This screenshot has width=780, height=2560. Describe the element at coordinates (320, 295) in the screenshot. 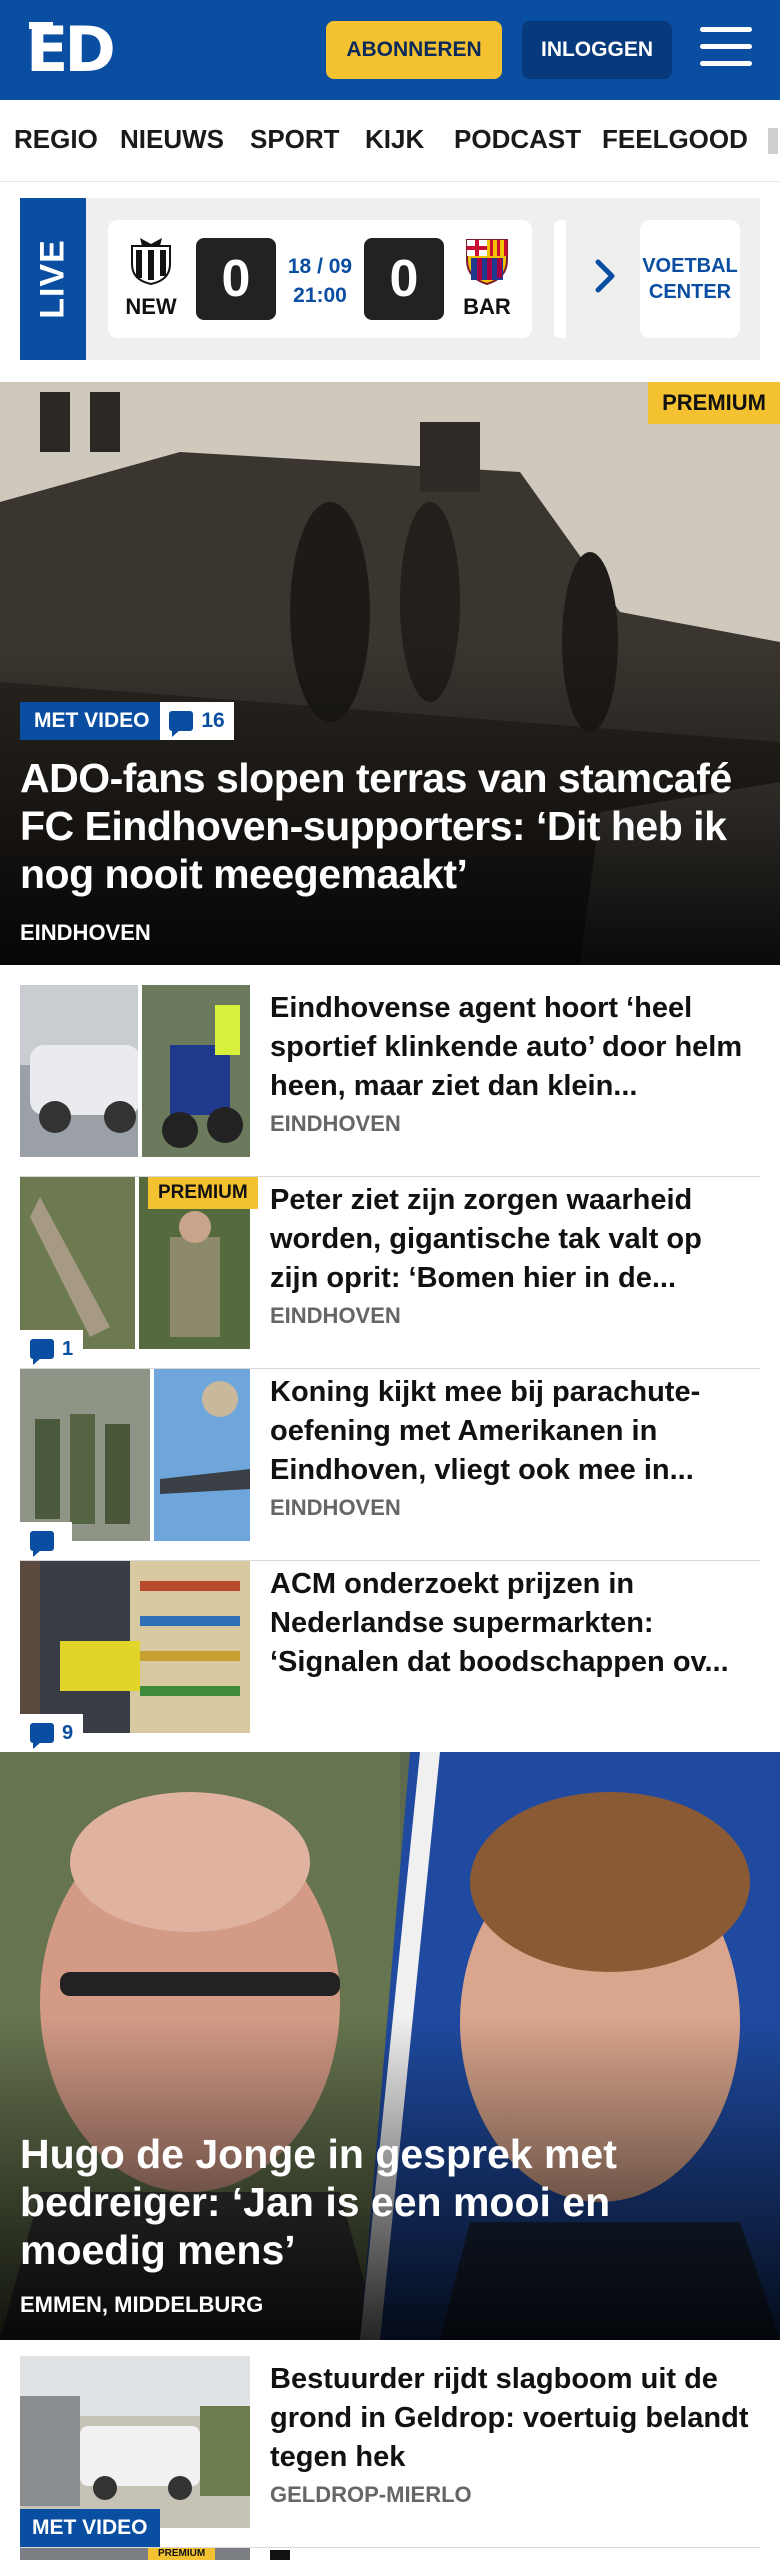

I see `match-time: 21:00` at that location.